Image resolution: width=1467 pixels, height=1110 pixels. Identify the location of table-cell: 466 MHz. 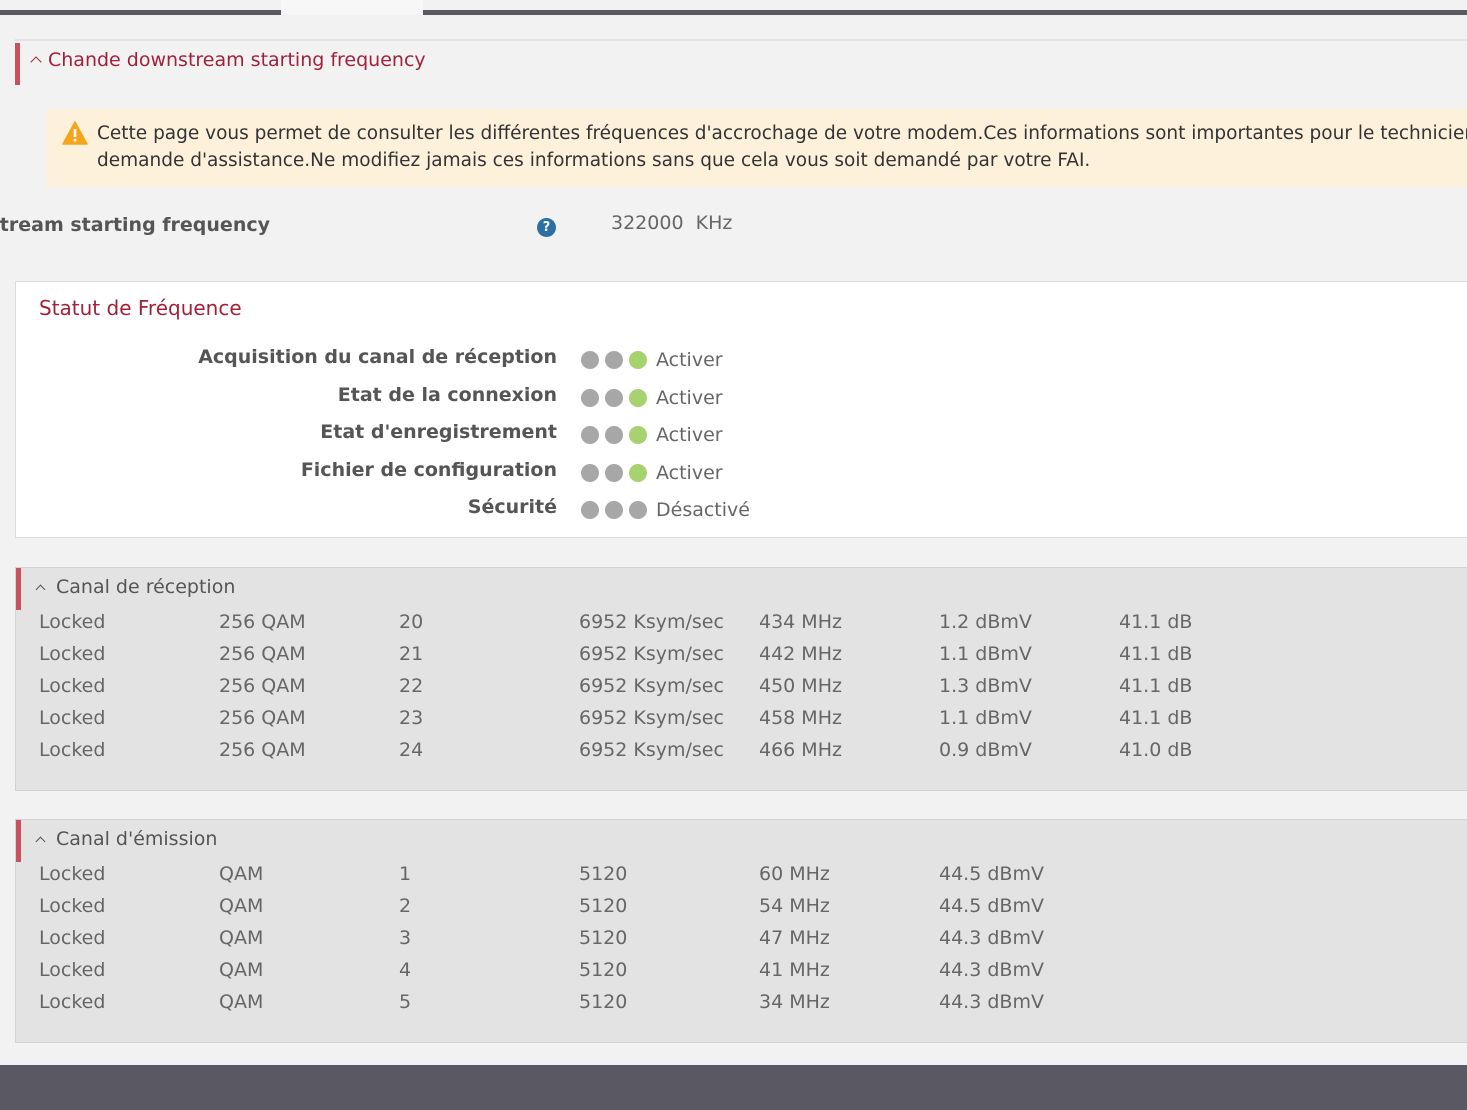
(800, 750).